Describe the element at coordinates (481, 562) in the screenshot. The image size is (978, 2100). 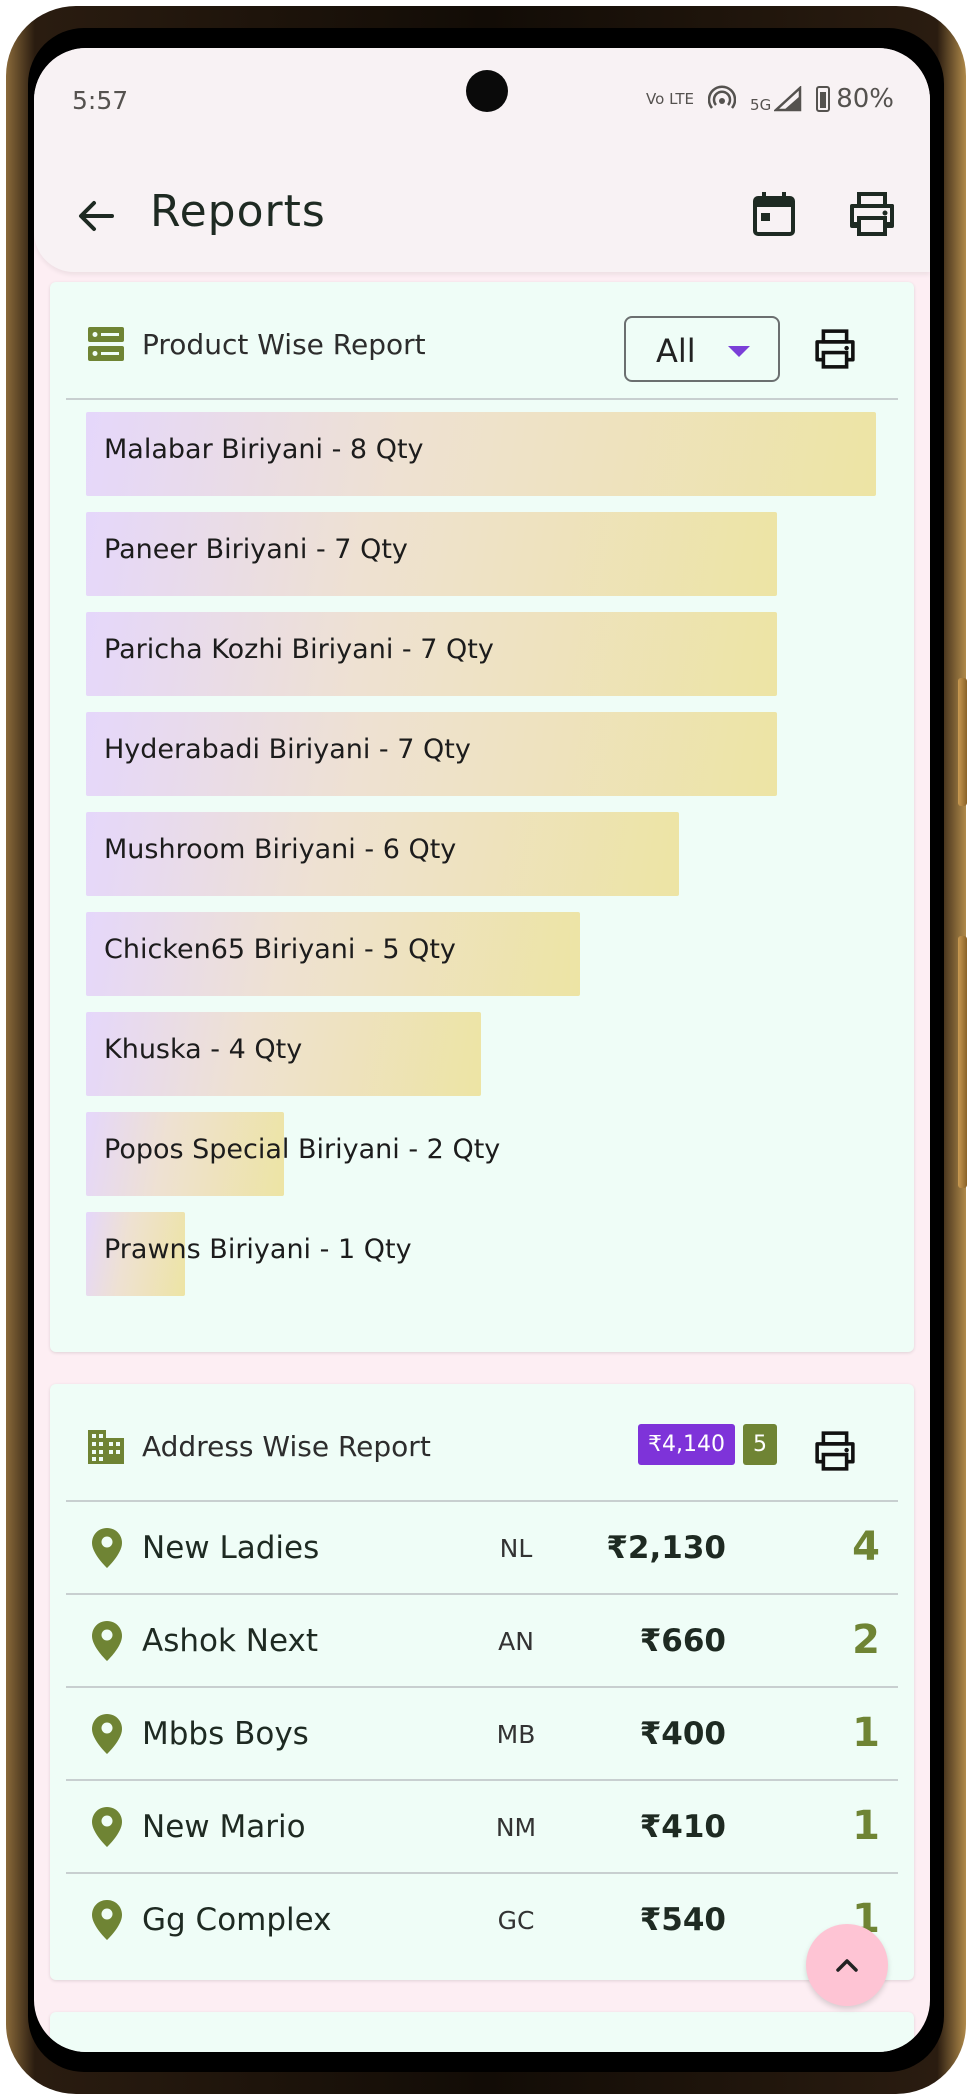
I see `product-bar-row: Paneer Biriyani - 7 Qty` at that location.